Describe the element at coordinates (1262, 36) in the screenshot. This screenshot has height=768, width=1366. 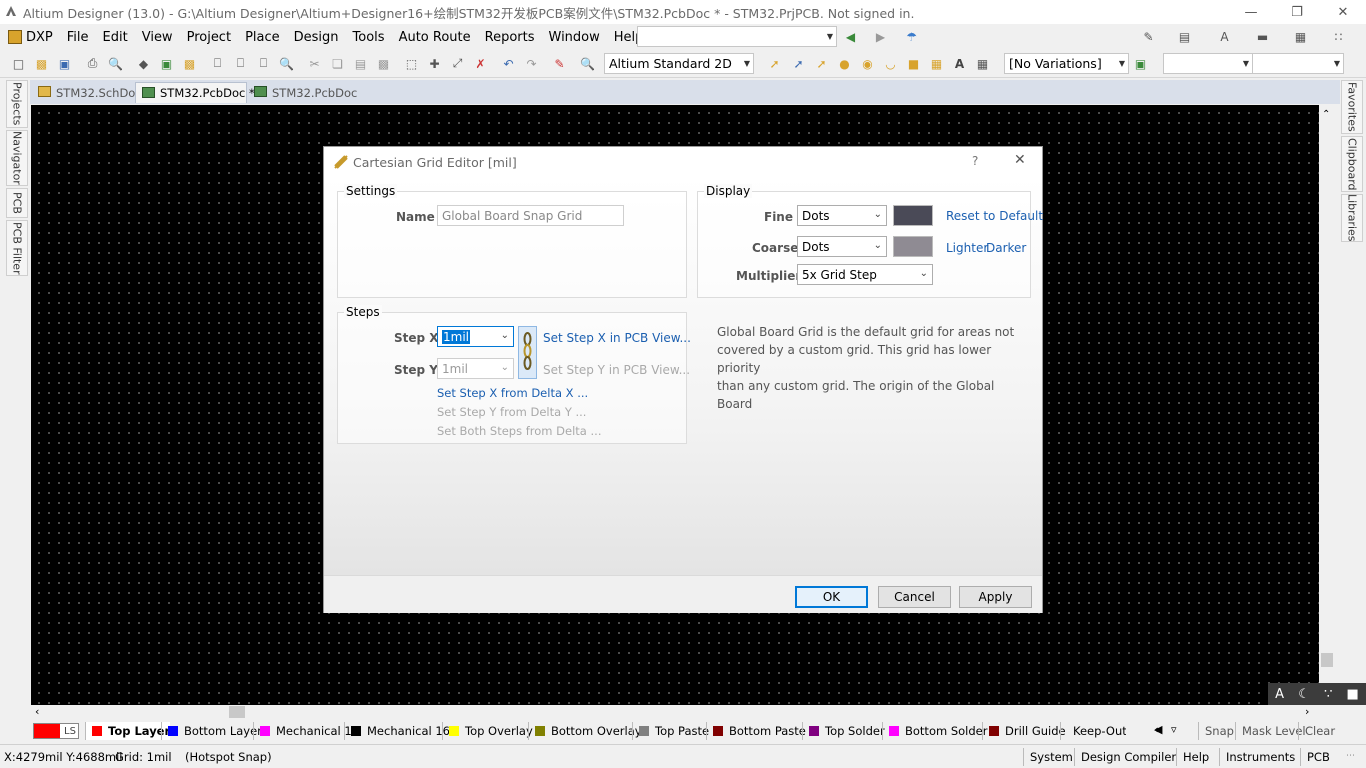
I see `layer-icon: ▬` at that location.